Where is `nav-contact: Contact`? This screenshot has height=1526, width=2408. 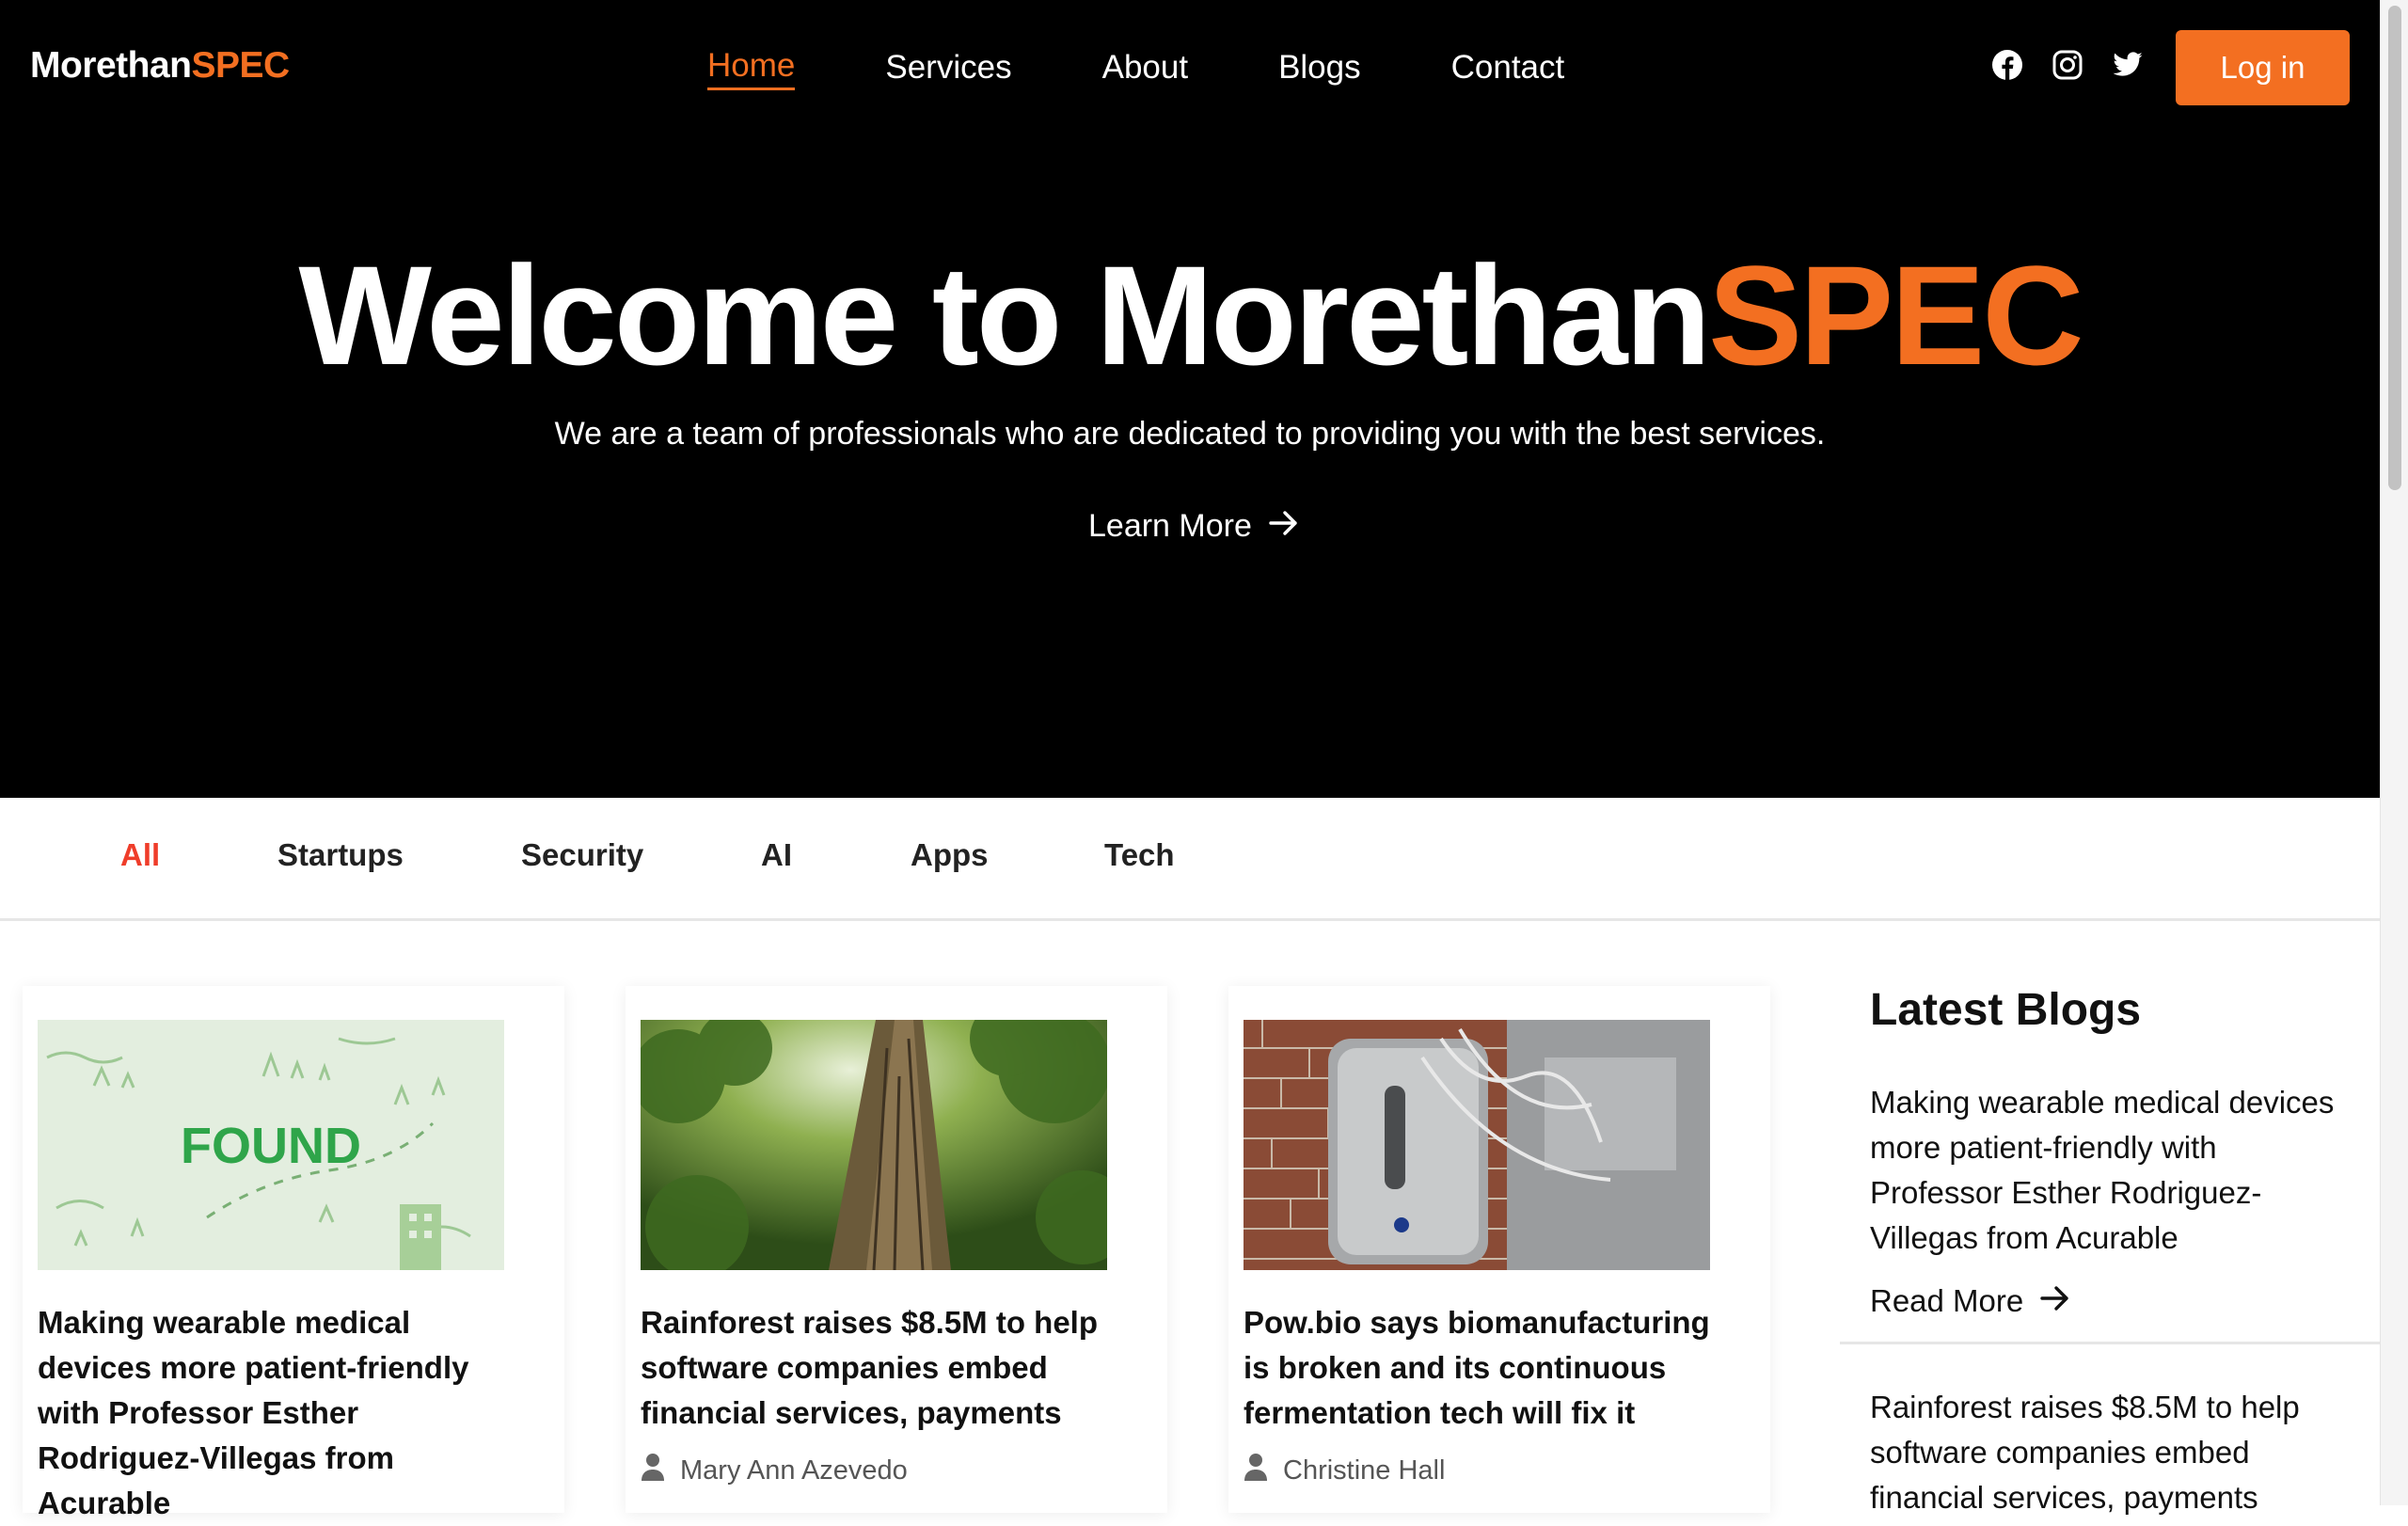
nav-contact: Contact is located at coordinates (1508, 67).